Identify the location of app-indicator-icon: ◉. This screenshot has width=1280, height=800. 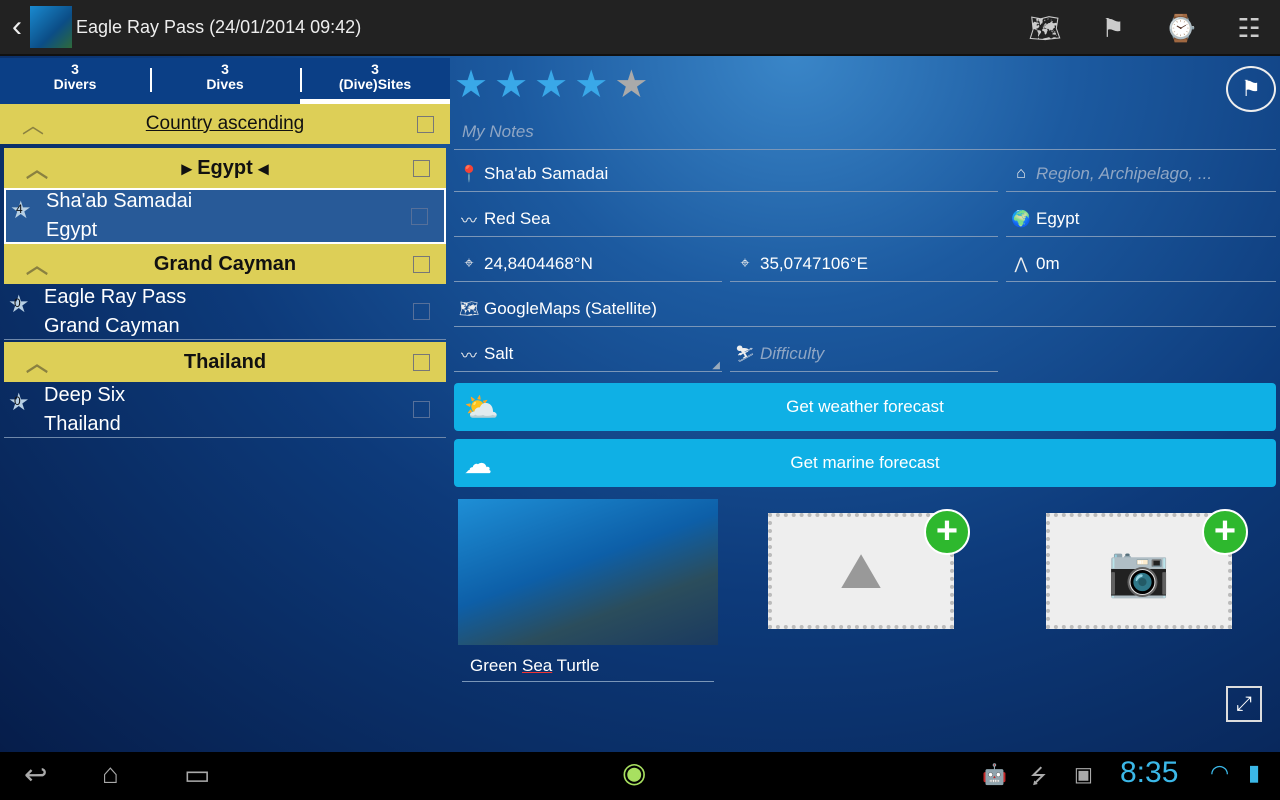
(634, 772).